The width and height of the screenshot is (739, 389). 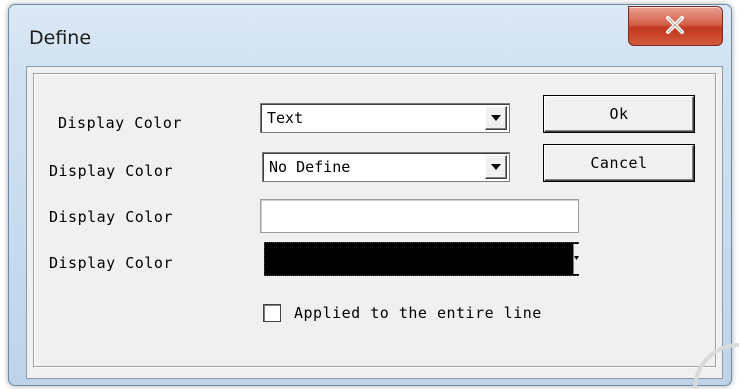 I want to click on close-button, so click(x=675, y=26).